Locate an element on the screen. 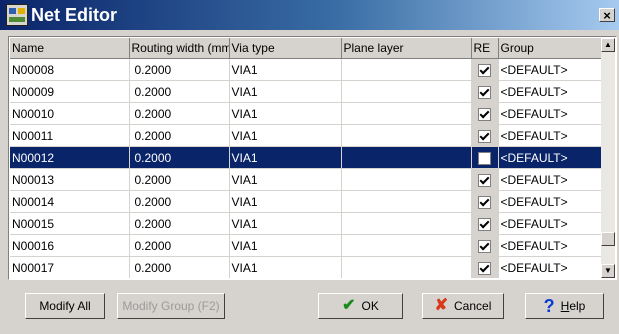 This screenshot has height=334, width=619. help-button: ? Help is located at coordinates (564, 306).